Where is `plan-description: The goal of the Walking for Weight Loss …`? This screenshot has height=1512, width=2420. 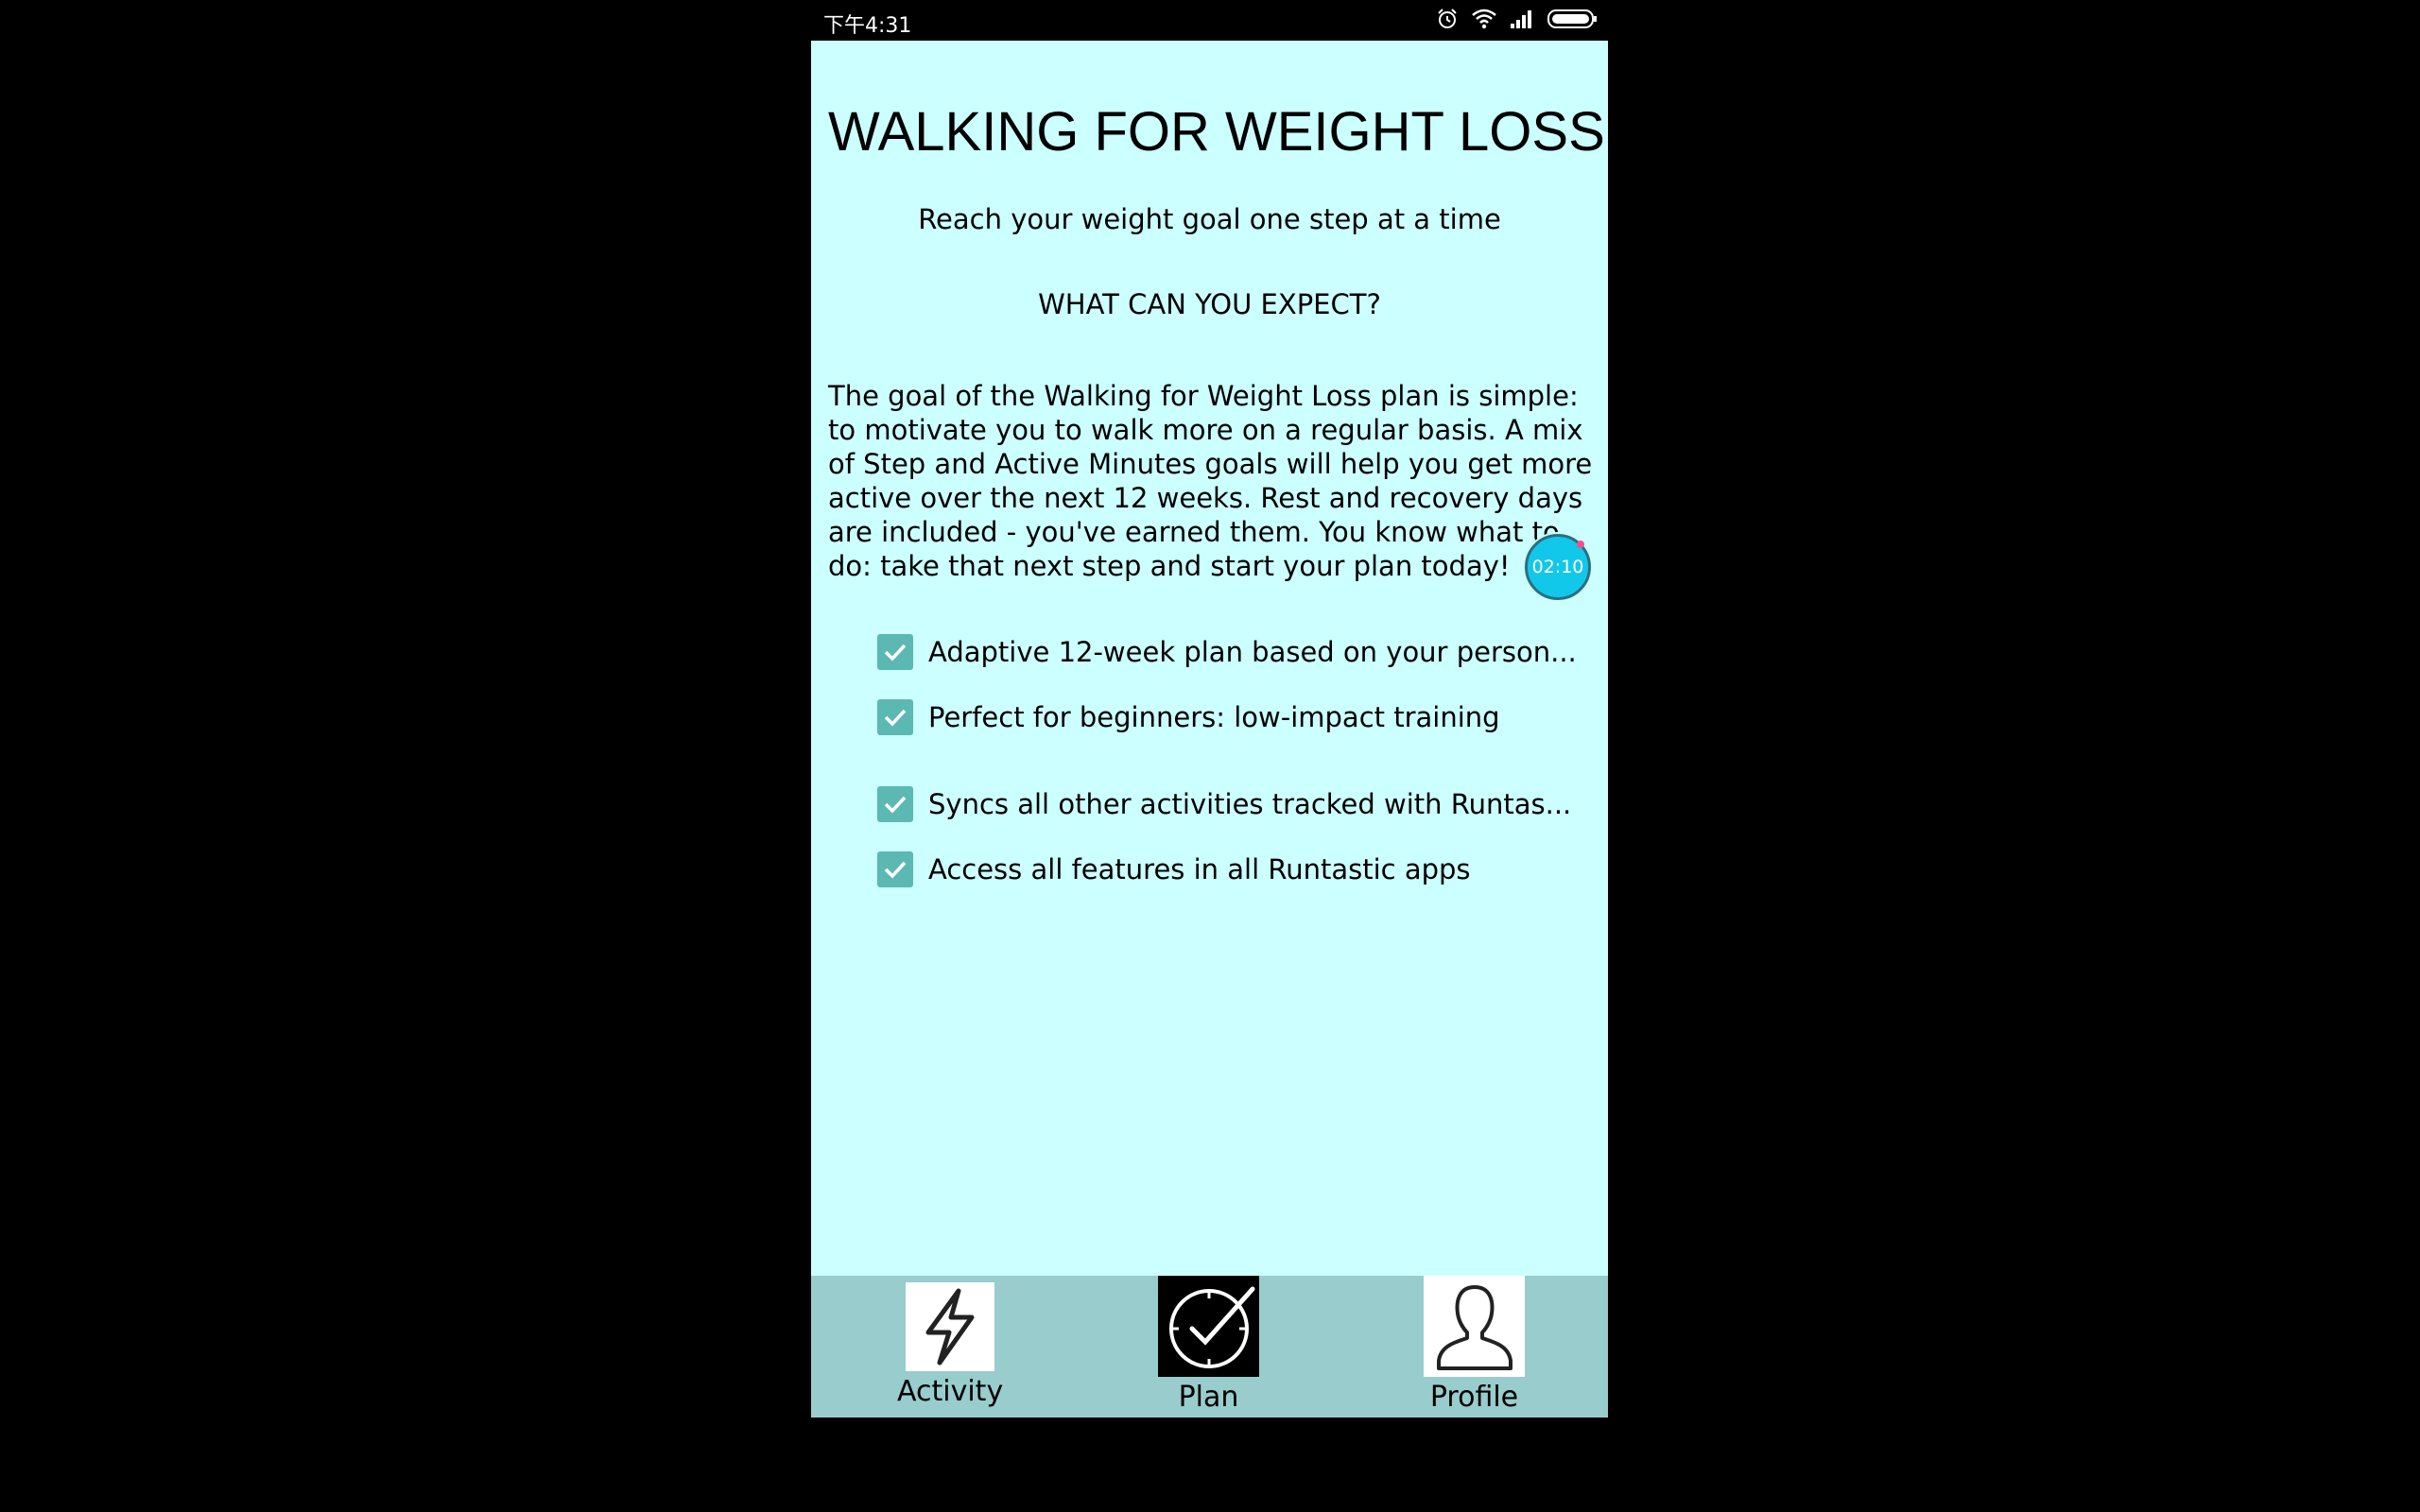
plan-description: The goal of the Walking for Weight Loss … is located at coordinates (1210, 481).